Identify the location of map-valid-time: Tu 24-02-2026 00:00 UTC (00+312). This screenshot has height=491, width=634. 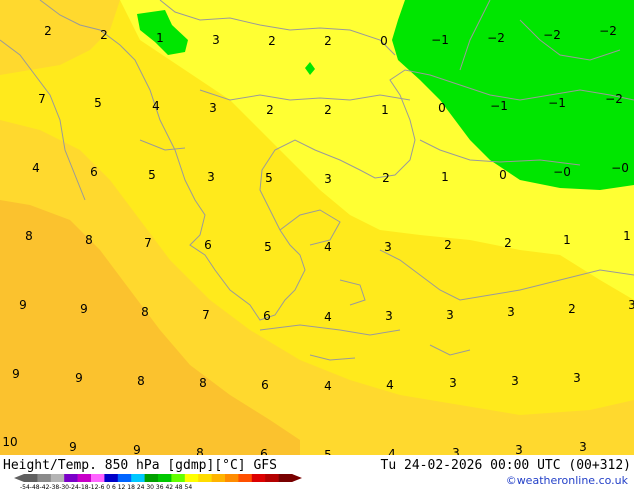
(505, 465).